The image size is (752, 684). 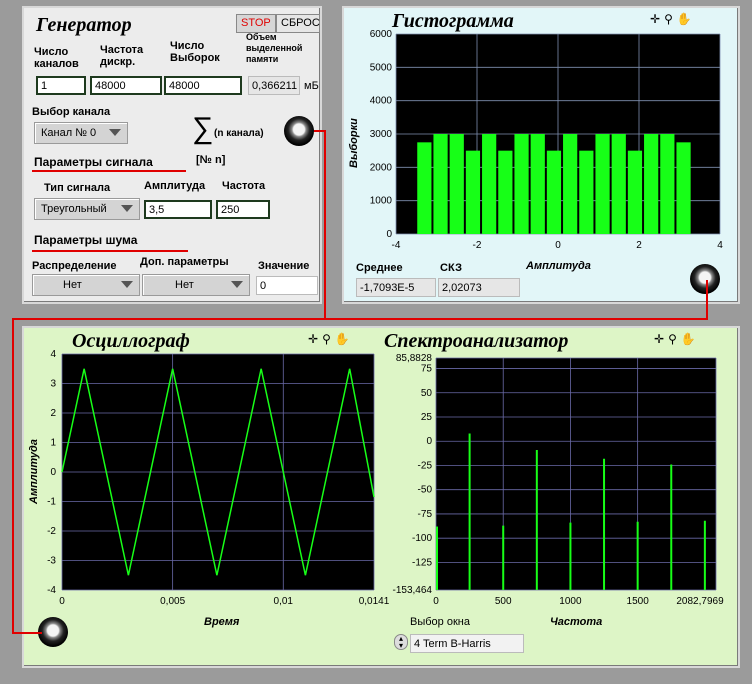 What do you see at coordinates (413, 590) in the screenshot?
I see `y-tick-label: -153,464` at bounding box center [413, 590].